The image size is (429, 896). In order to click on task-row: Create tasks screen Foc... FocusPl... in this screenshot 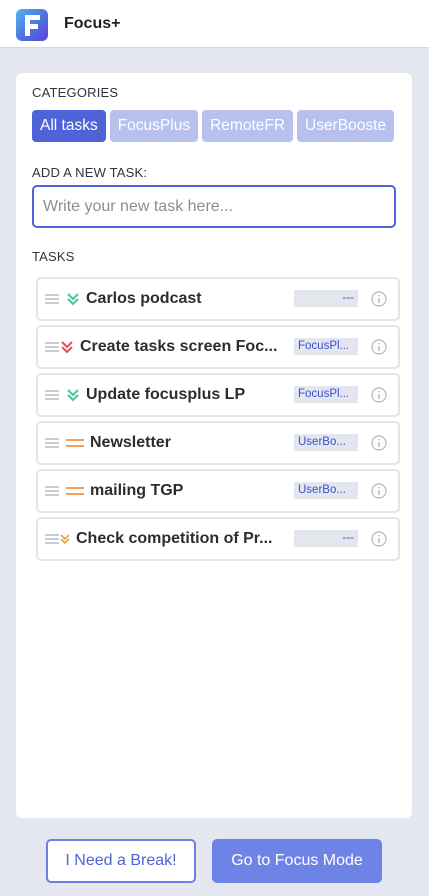, I will do `click(218, 347)`.